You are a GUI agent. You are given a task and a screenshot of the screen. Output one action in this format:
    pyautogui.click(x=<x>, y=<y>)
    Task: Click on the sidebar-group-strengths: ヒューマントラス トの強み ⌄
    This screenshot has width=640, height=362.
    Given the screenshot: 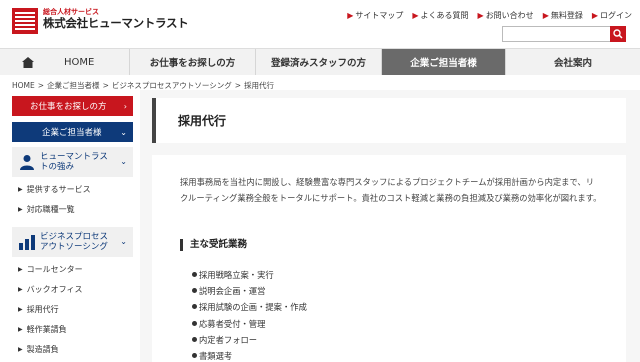 What is the action you would take?
    pyautogui.click(x=72, y=162)
    